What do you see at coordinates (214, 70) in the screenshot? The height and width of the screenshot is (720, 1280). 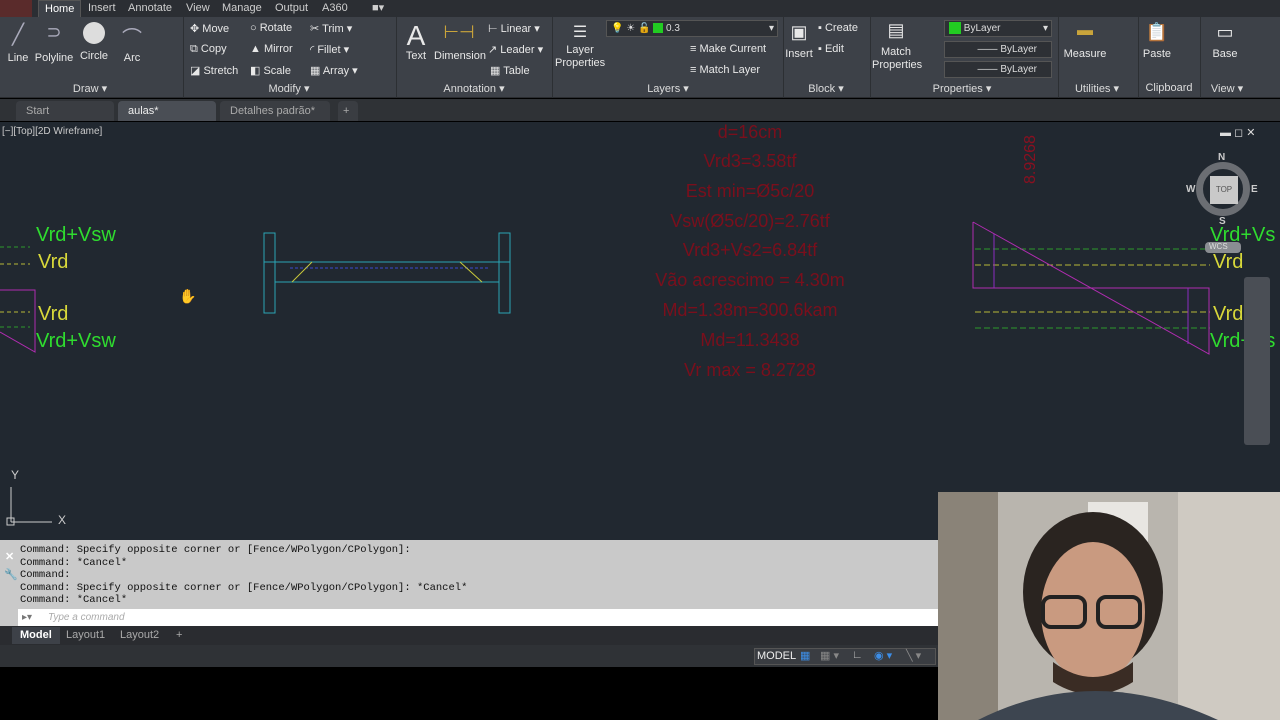 I see `stretch-button: ◪ Stretch` at bounding box center [214, 70].